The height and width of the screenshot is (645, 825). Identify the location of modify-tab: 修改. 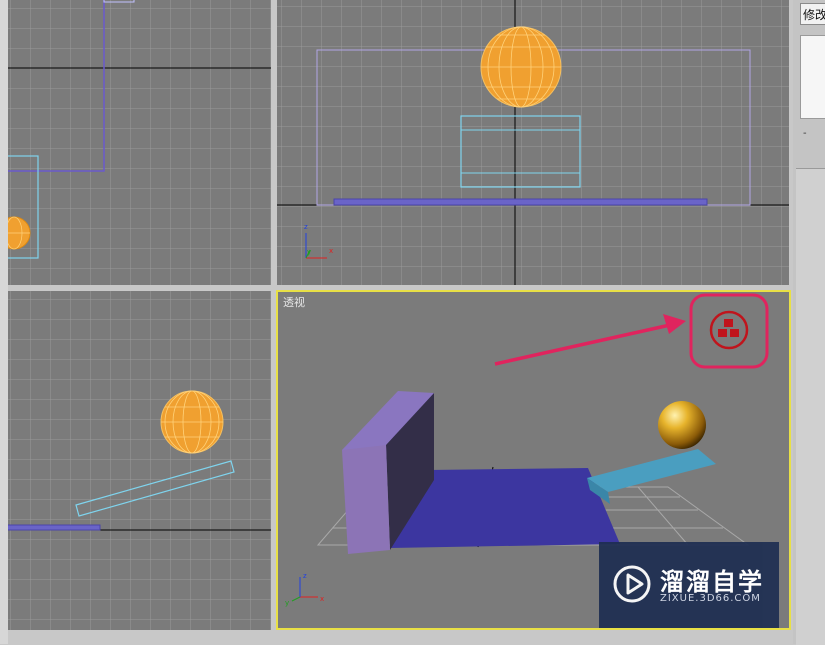
(812, 14).